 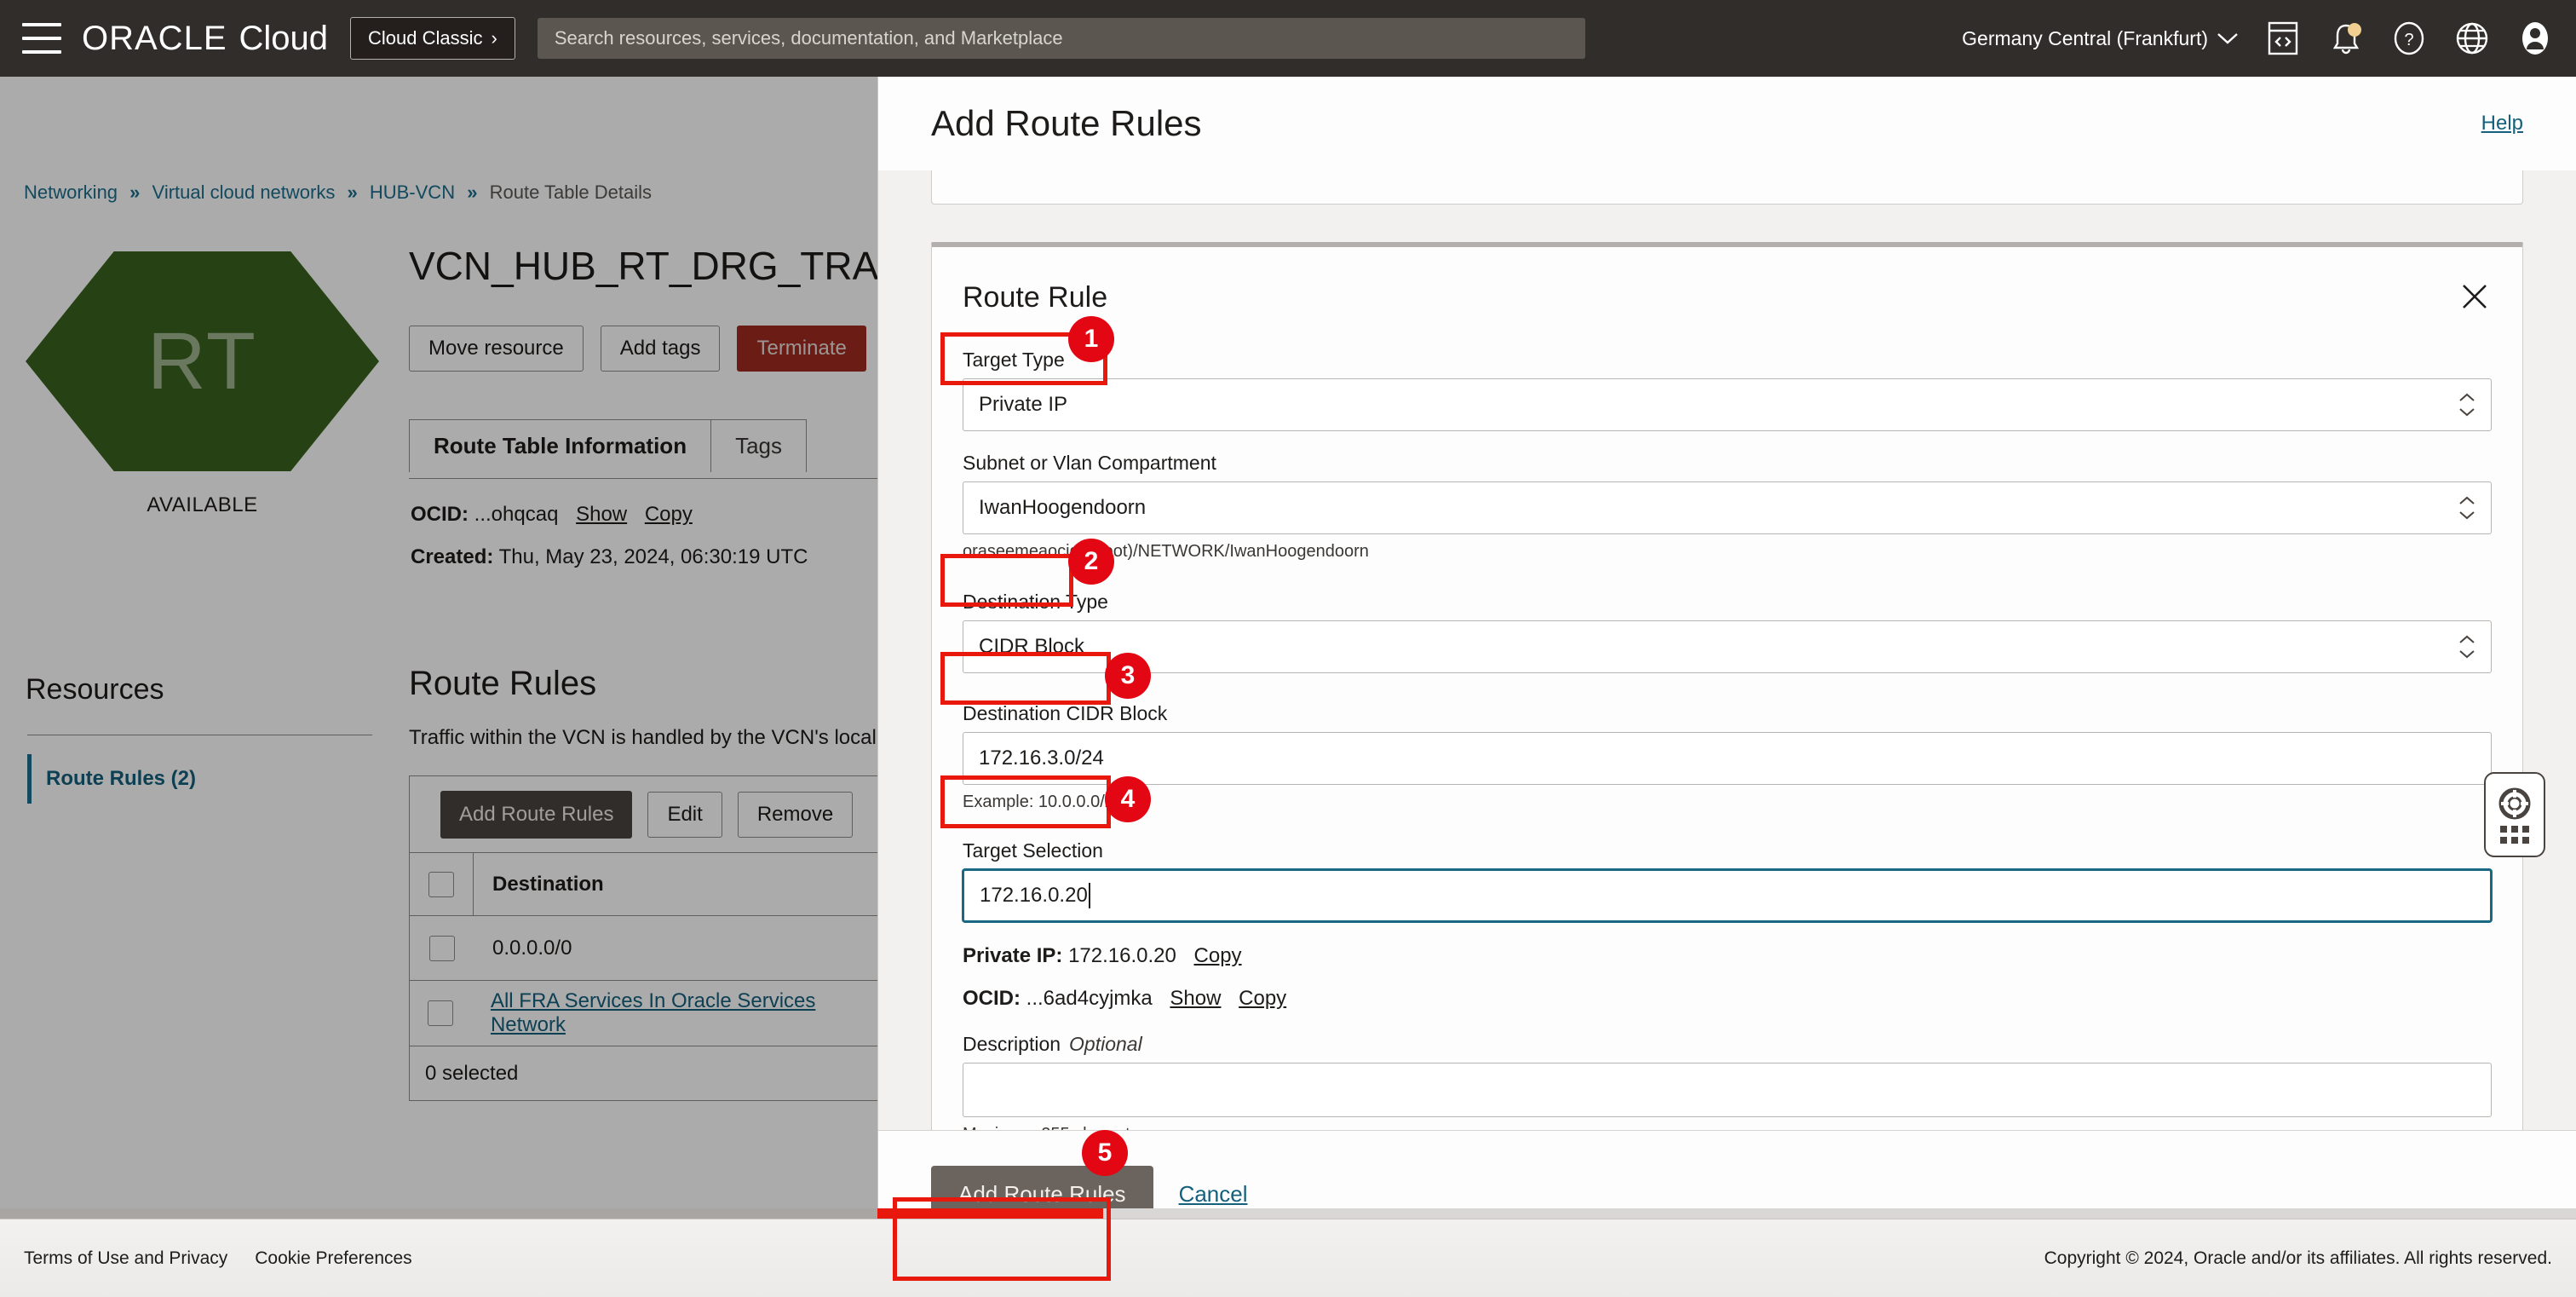 I want to click on select-all-checkbox, so click(x=441, y=884).